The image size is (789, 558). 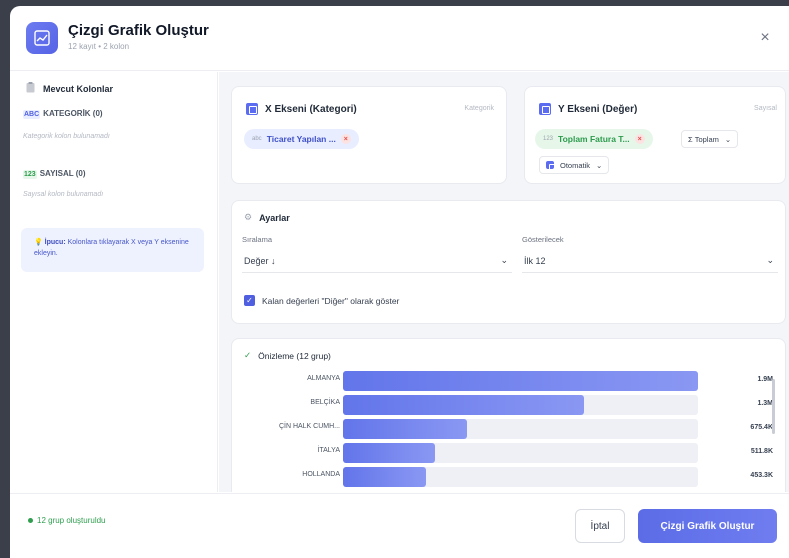 What do you see at coordinates (257, 239) in the screenshot?
I see `sort-label: Sıralama` at bounding box center [257, 239].